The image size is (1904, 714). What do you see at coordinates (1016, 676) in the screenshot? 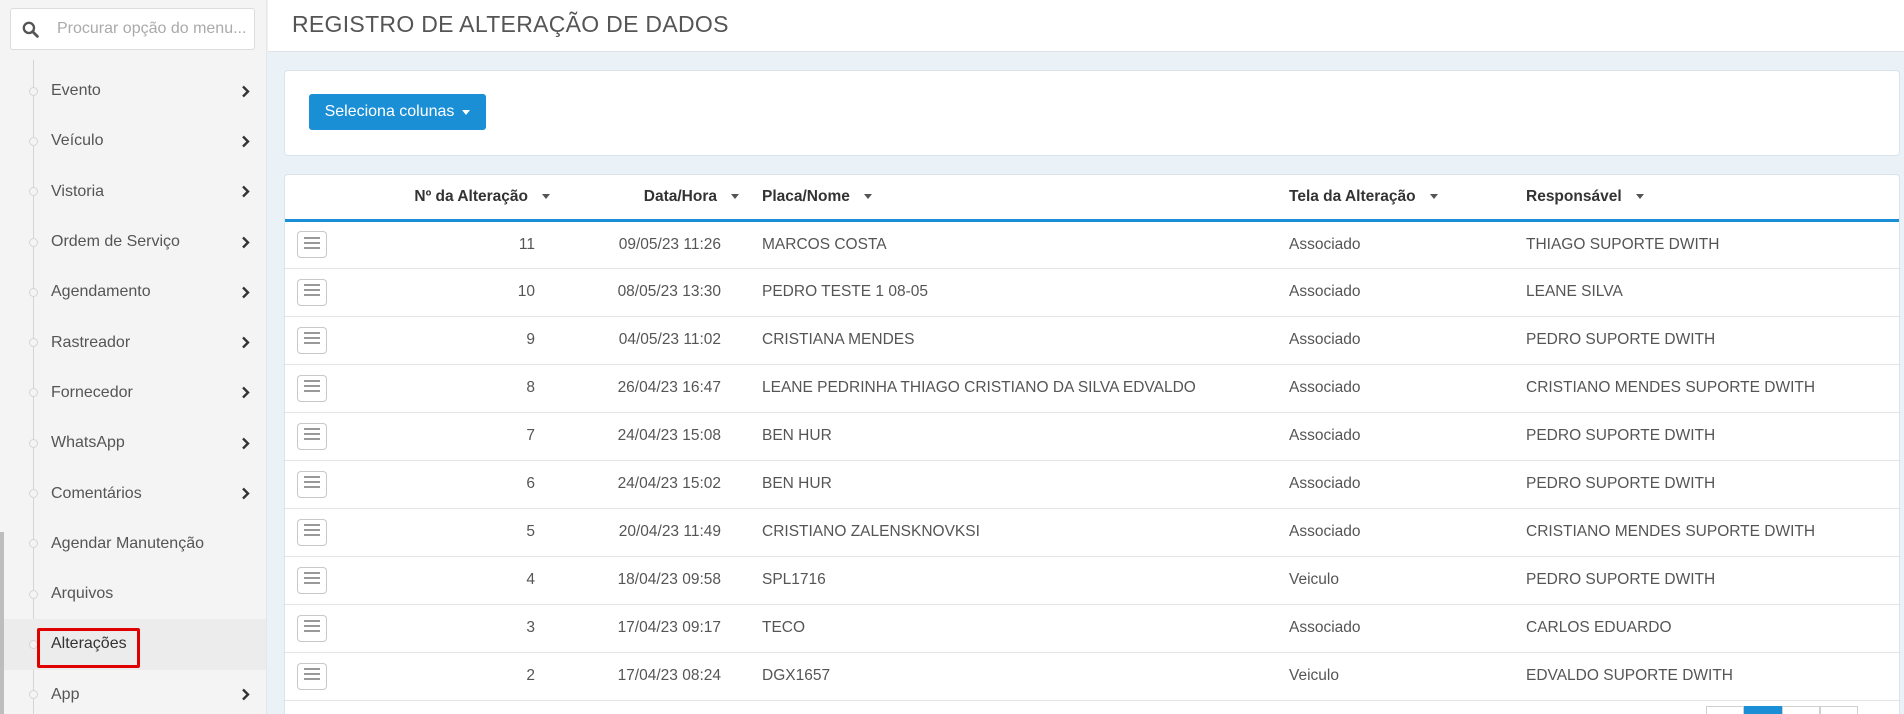
I see `cell-placa: DGX1657` at bounding box center [1016, 676].